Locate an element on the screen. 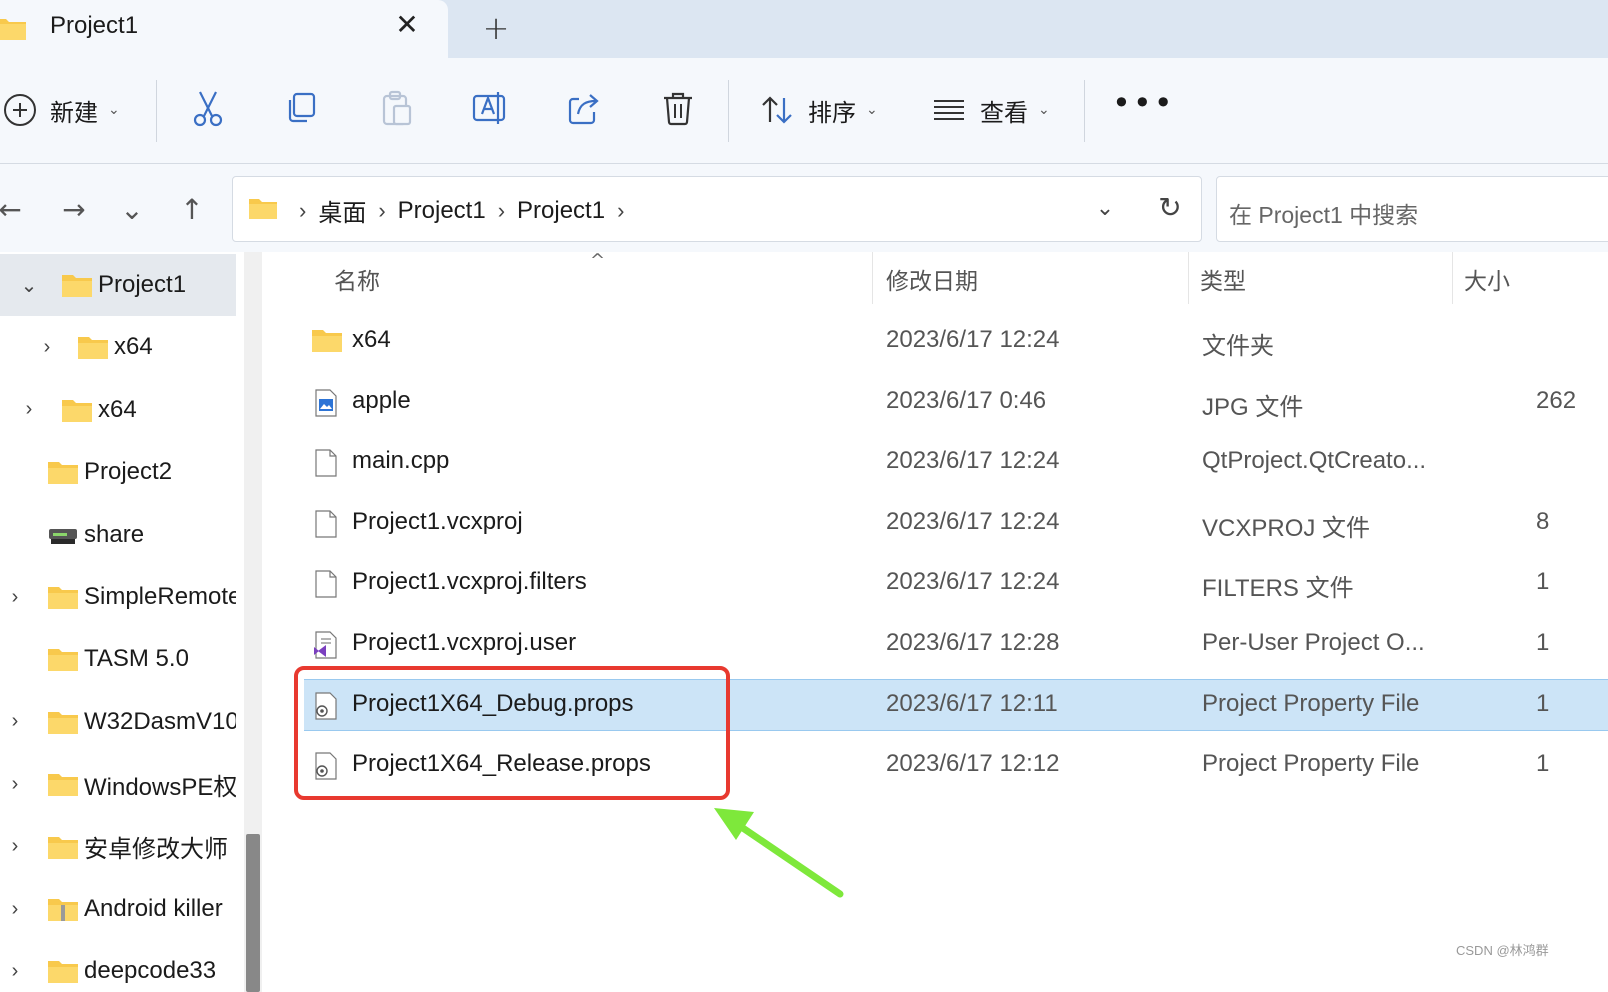 Image resolution: width=1608 pixels, height=992 pixels. breadcrumb-item-desktop: 桌面 is located at coordinates (342, 210).